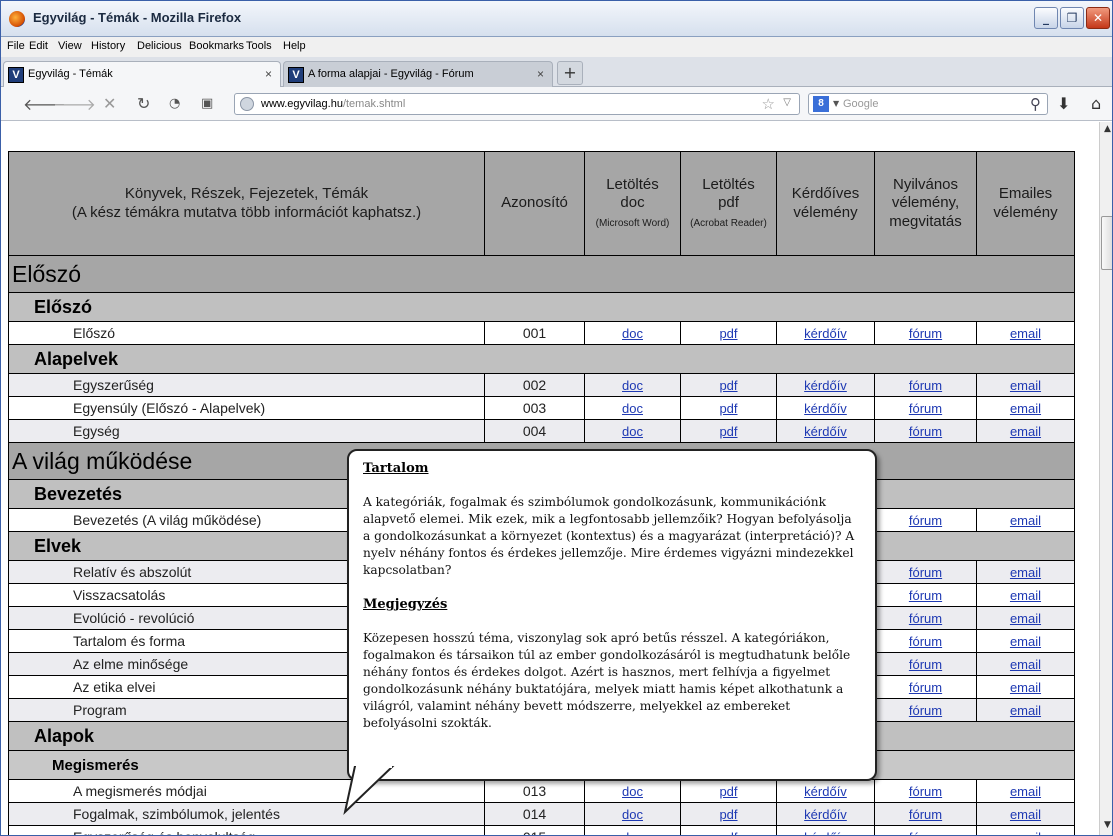 The width and height of the screenshot is (1113, 836). What do you see at coordinates (1063, 103) in the screenshot?
I see `download-icon: ⬇` at bounding box center [1063, 103].